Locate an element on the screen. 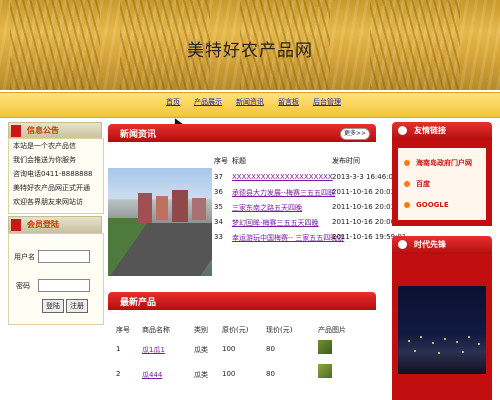  era-header: 时代先锋 is located at coordinates (442, 245).